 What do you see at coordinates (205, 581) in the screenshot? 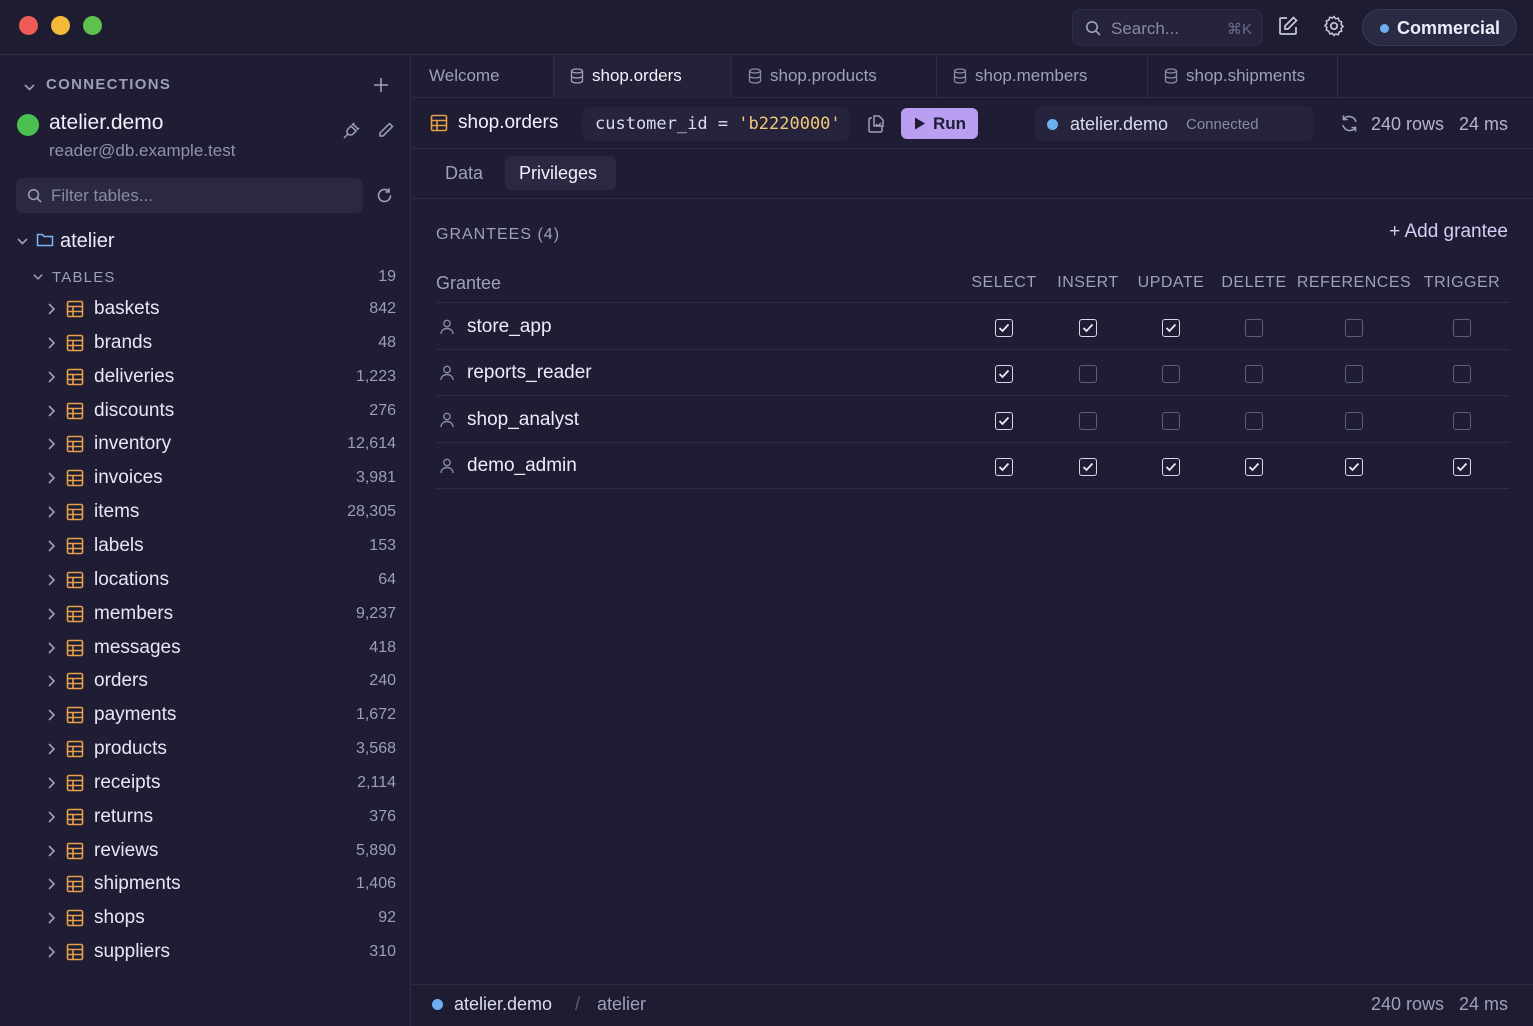
I see `table-item: locations 64` at bounding box center [205, 581].